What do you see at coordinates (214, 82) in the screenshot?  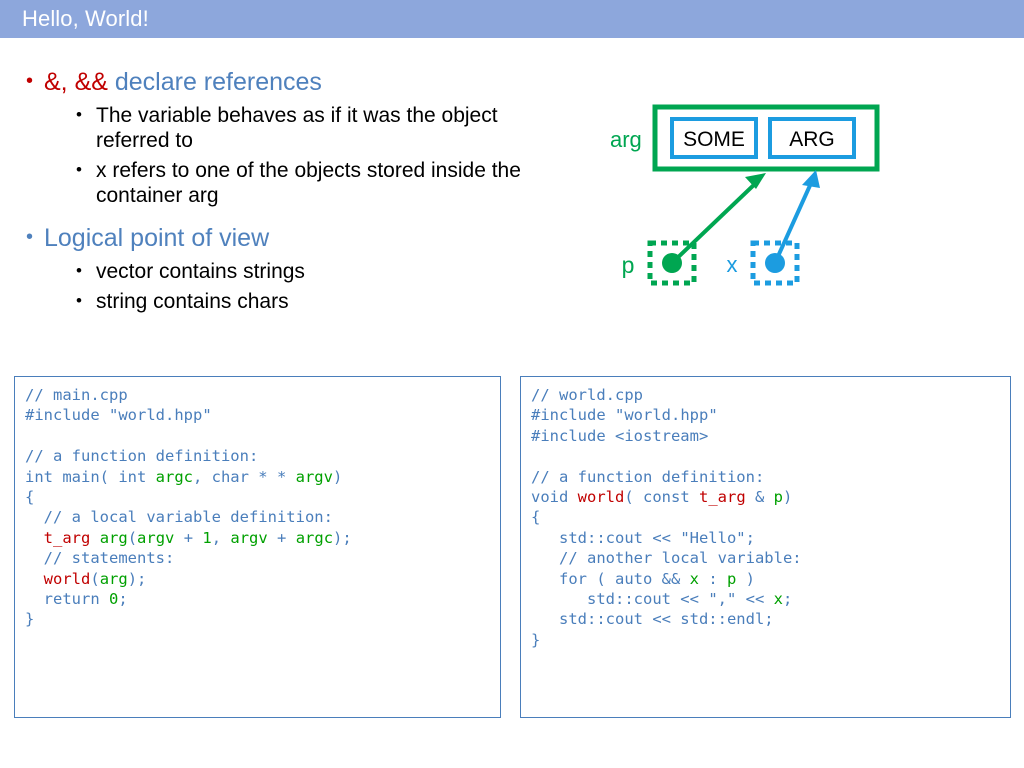 I see `bullet-text-segment: declare references` at bounding box center [214, 82].